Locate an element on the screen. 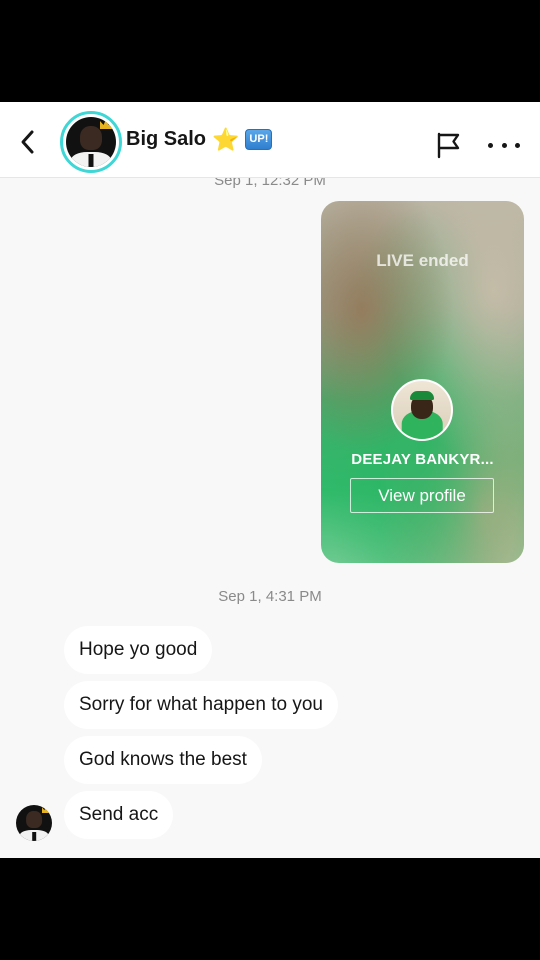 This screenshot has height=960, width=540. view-profile-button: View profile is located at coordinates (422, 495).